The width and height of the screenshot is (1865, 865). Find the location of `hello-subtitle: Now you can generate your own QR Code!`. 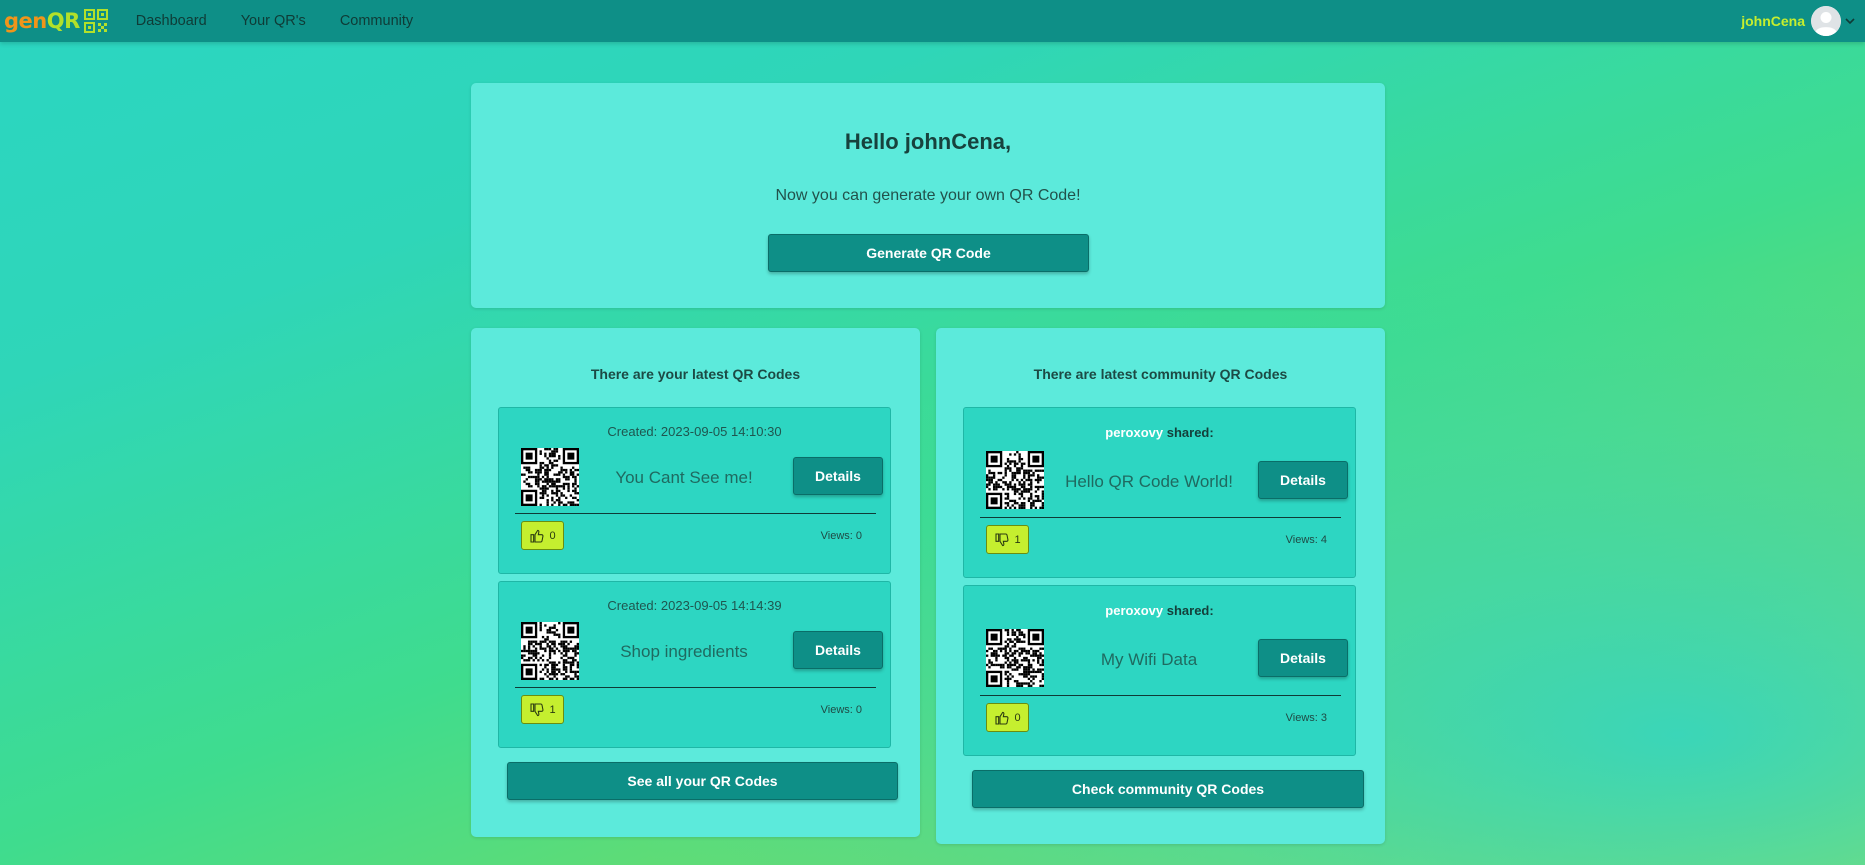

hello-subtitle: Now you can generate your own QR Code! is located at coordinates (928, 195).